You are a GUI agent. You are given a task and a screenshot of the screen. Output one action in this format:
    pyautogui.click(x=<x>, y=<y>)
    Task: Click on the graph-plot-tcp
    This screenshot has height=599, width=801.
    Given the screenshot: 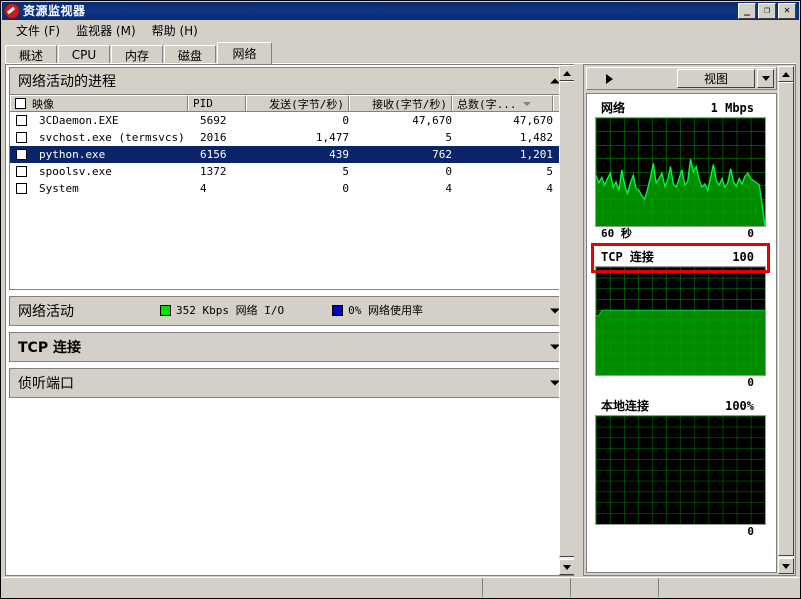 What is the action you would take?
    pyautogui.click(x=680, y=321)
    